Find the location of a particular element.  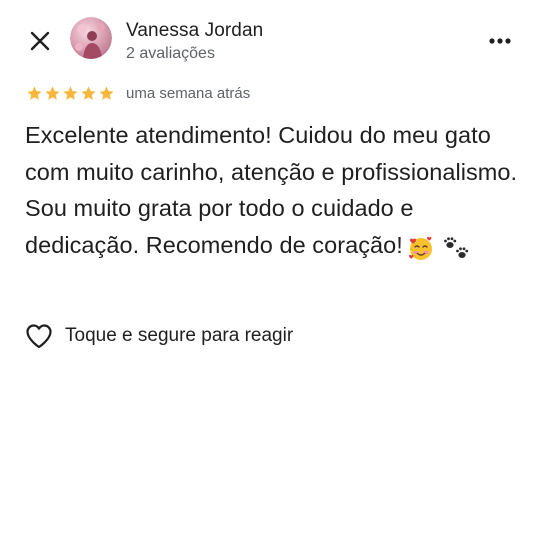

react-button: Toque e segure para reagir is located at coordinates (159, 336).